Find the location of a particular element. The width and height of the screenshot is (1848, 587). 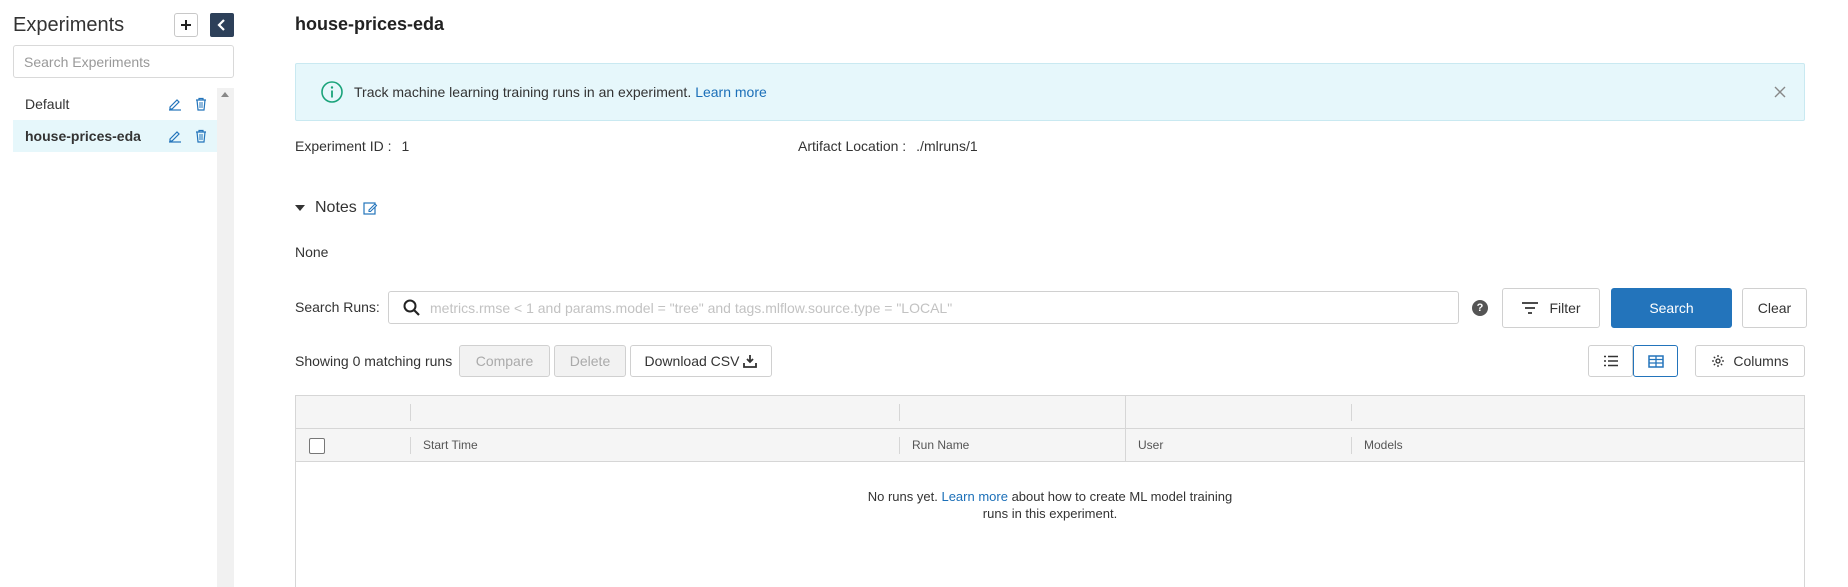

experiment-item-label: house-prices-eda is located at coordinates (83, 136).